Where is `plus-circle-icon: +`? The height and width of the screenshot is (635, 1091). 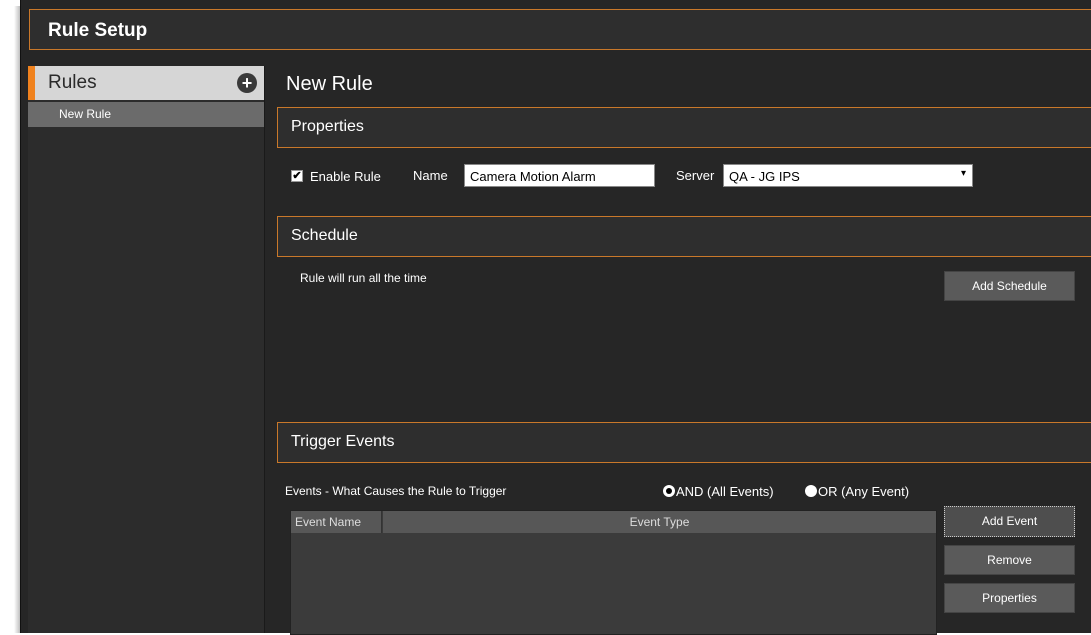 plus-circle-icon: + is located at coordinates (247, 83).